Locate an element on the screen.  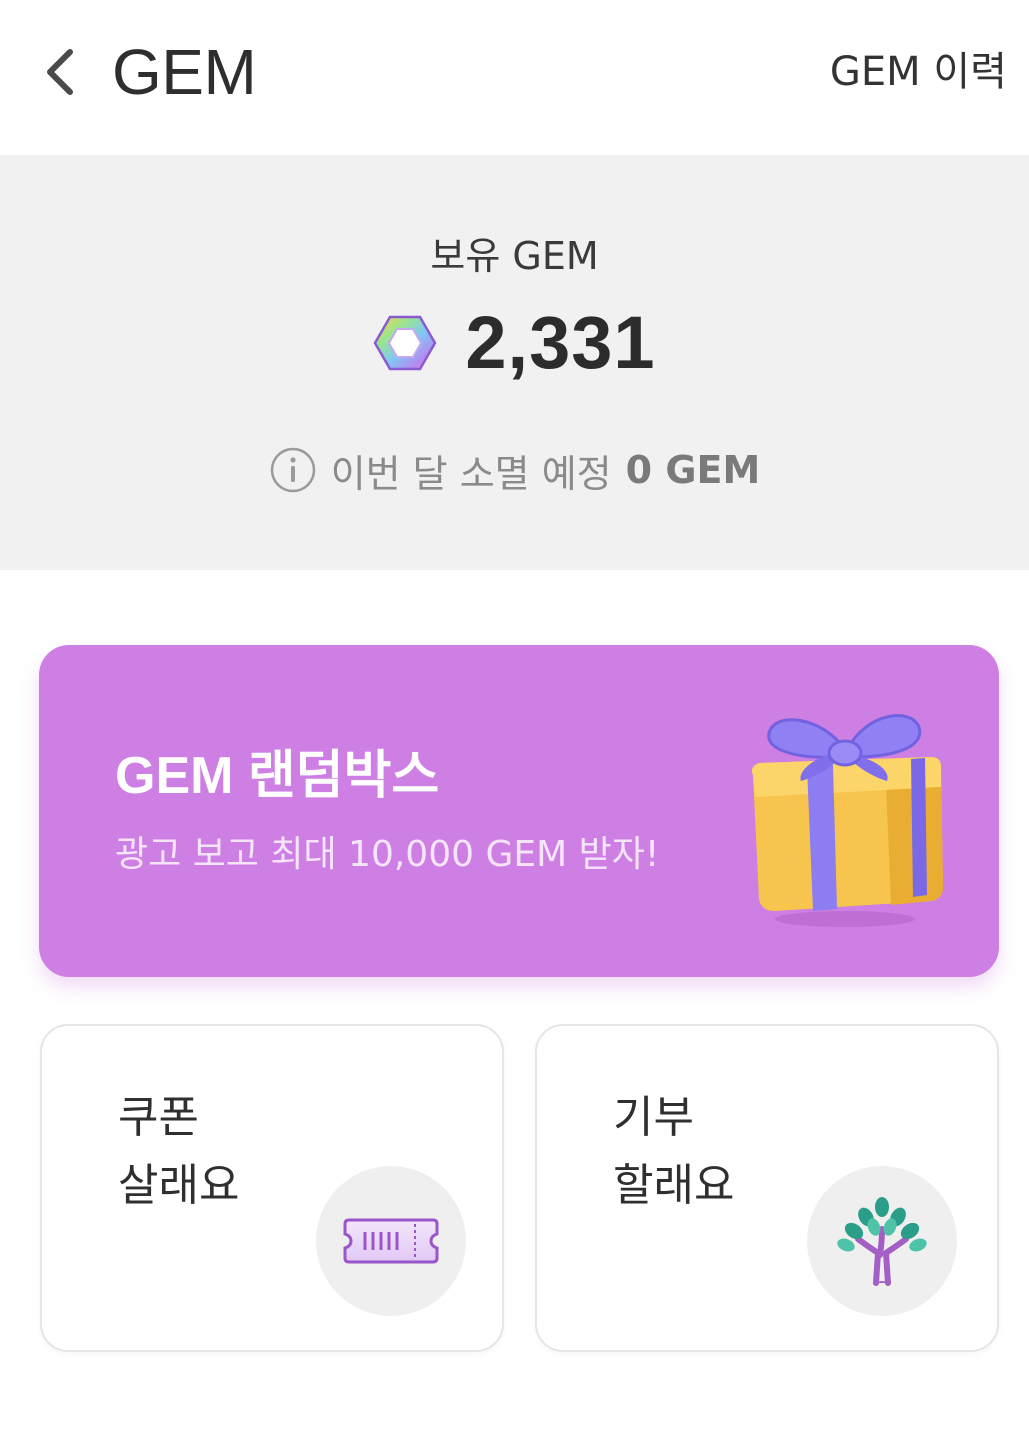
coupon-icon-circle is located at coordinates (391, 1241).